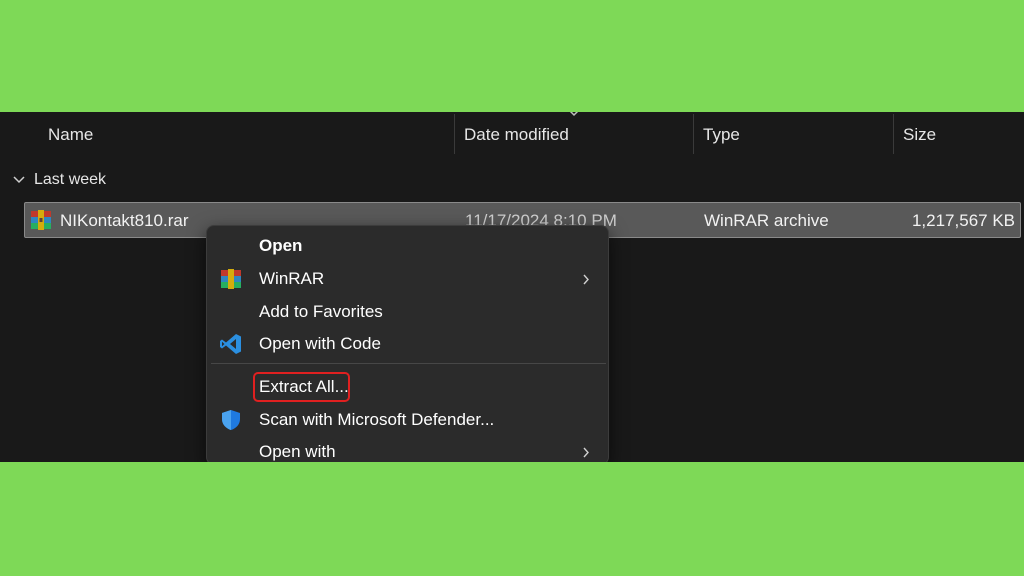 The image size is (1024, 576). I want to click on column-header-size: Size, so click(919, 134).